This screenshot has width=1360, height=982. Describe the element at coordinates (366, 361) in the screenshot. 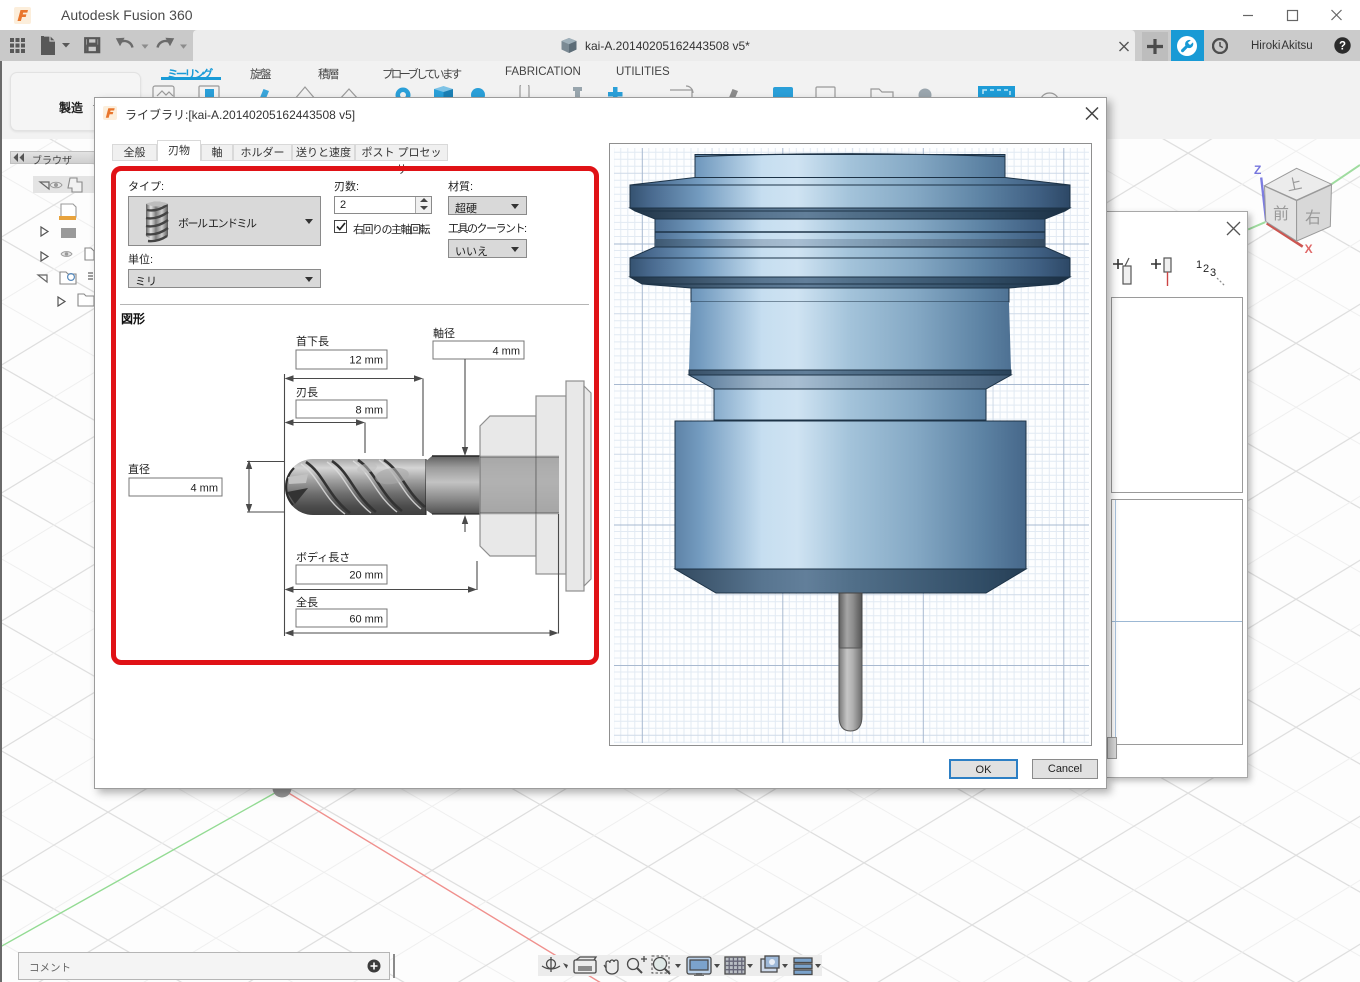

I see `svg-text: 12 mm` at that location.